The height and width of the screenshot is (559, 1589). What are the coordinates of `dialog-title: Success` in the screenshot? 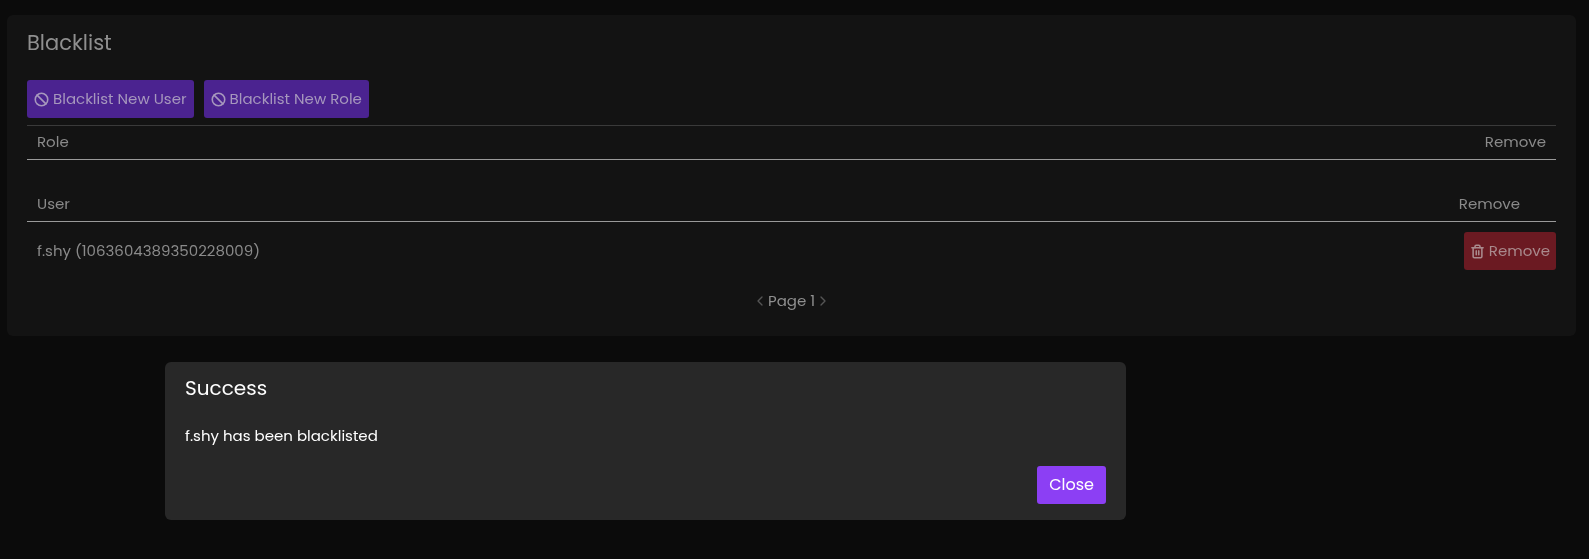 It's located at (227, 388).